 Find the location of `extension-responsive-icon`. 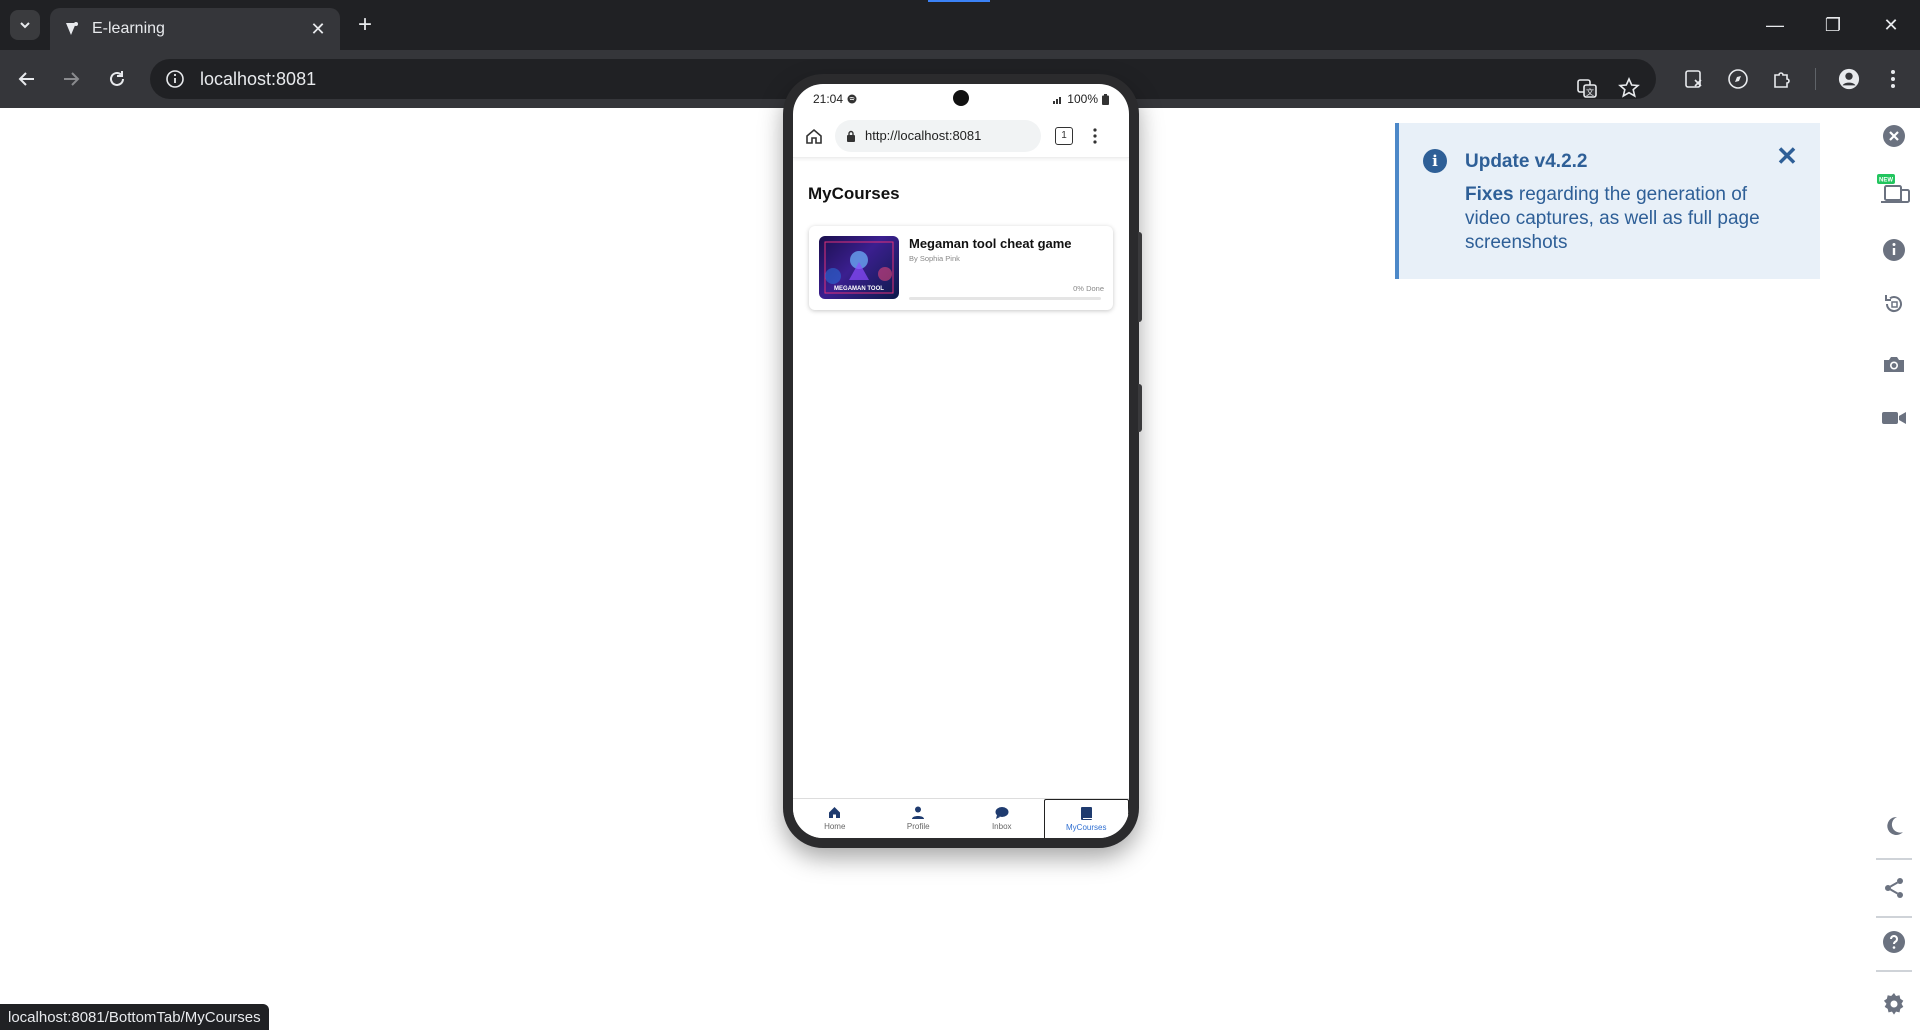

extension-responsive-icon is located at coordinates (1694, 79).